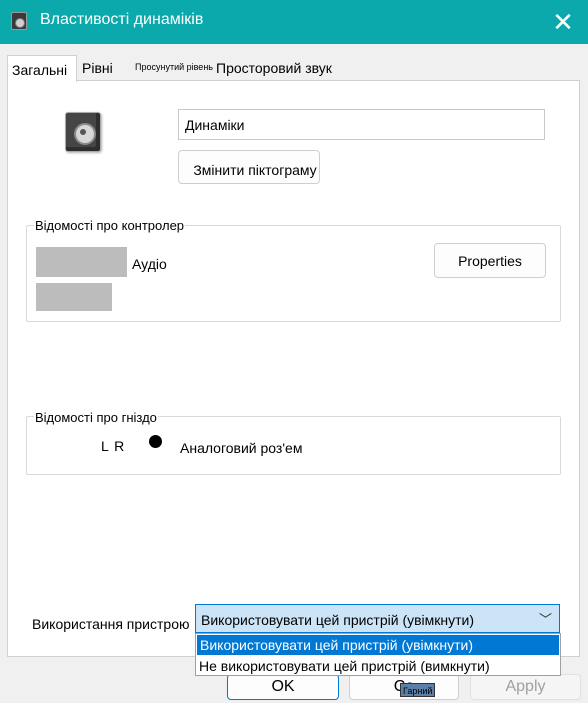  What do you see at coordinates (361, 124) in the screenshot?
I see `device-name-input` at bounding box center [361, 124].